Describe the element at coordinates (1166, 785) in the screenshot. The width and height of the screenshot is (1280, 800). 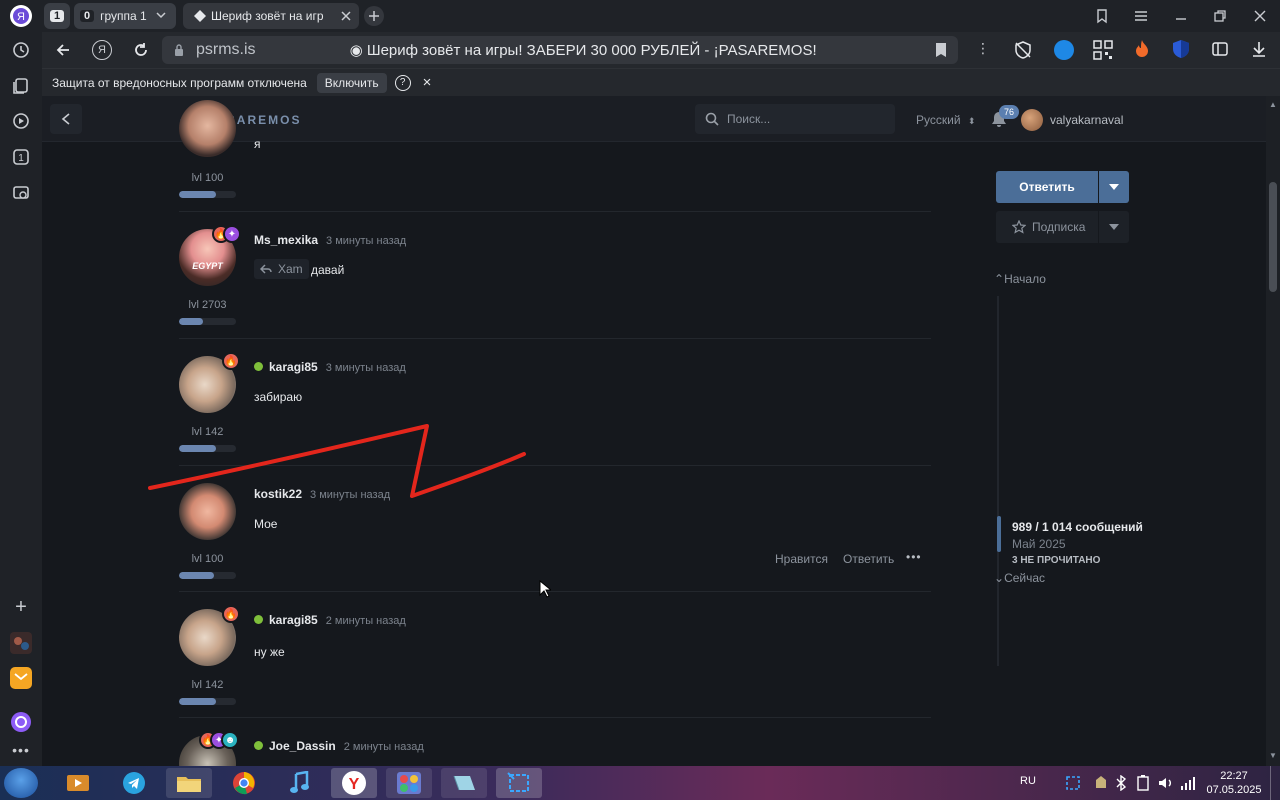
I see `speaker-icon` at that location.